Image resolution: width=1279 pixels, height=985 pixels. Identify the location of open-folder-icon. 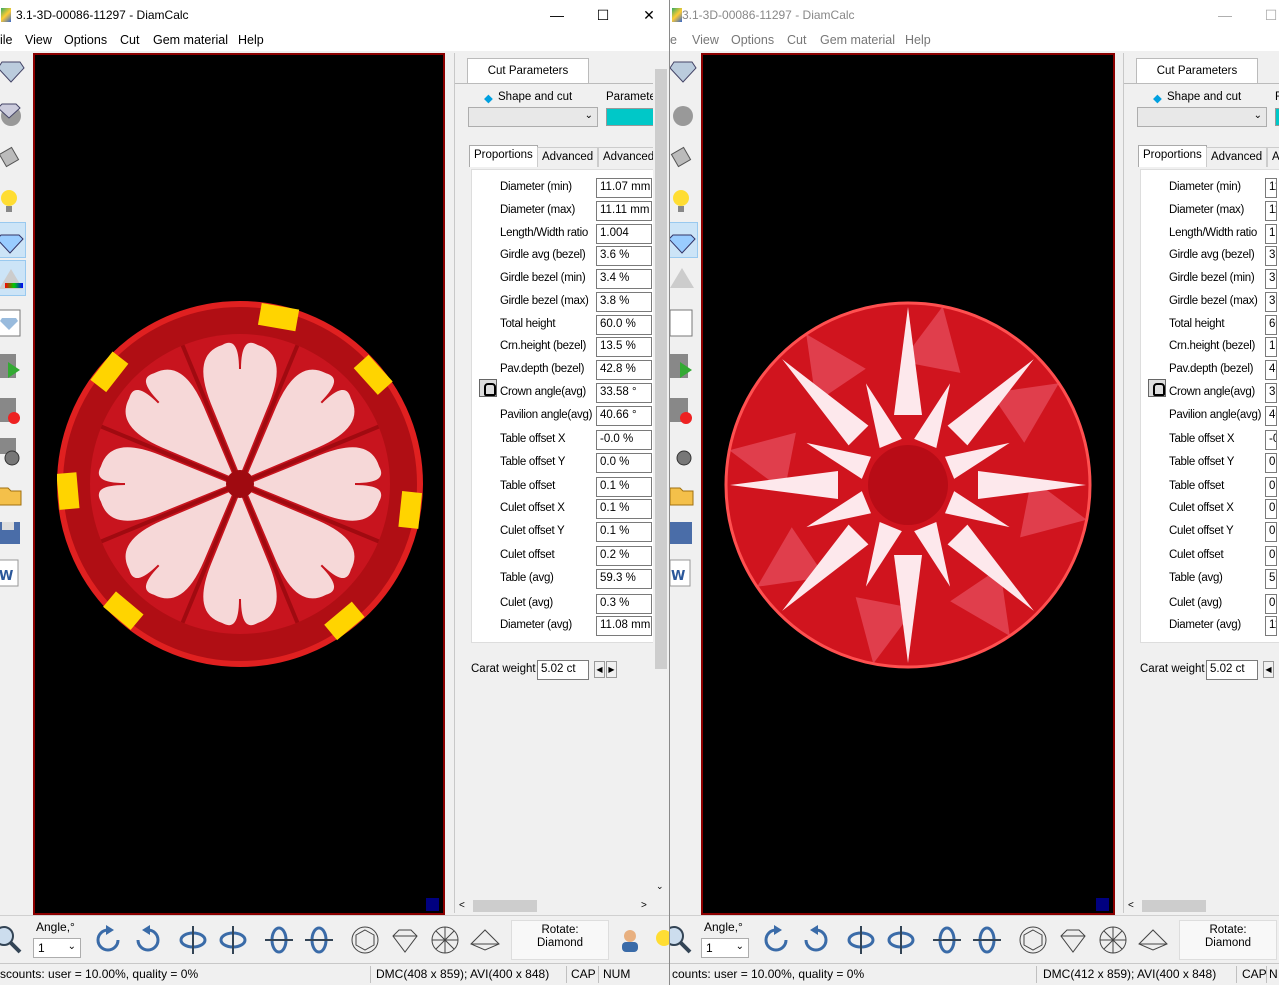
(13, 492).